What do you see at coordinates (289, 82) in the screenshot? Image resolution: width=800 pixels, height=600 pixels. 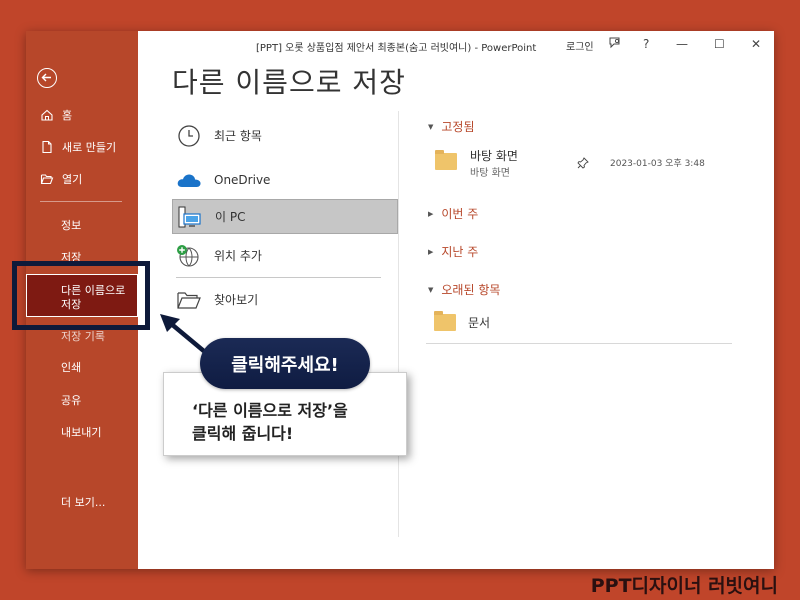 I see `page-title: 다른 이름으로 저장` at bounding box center [289, 82].